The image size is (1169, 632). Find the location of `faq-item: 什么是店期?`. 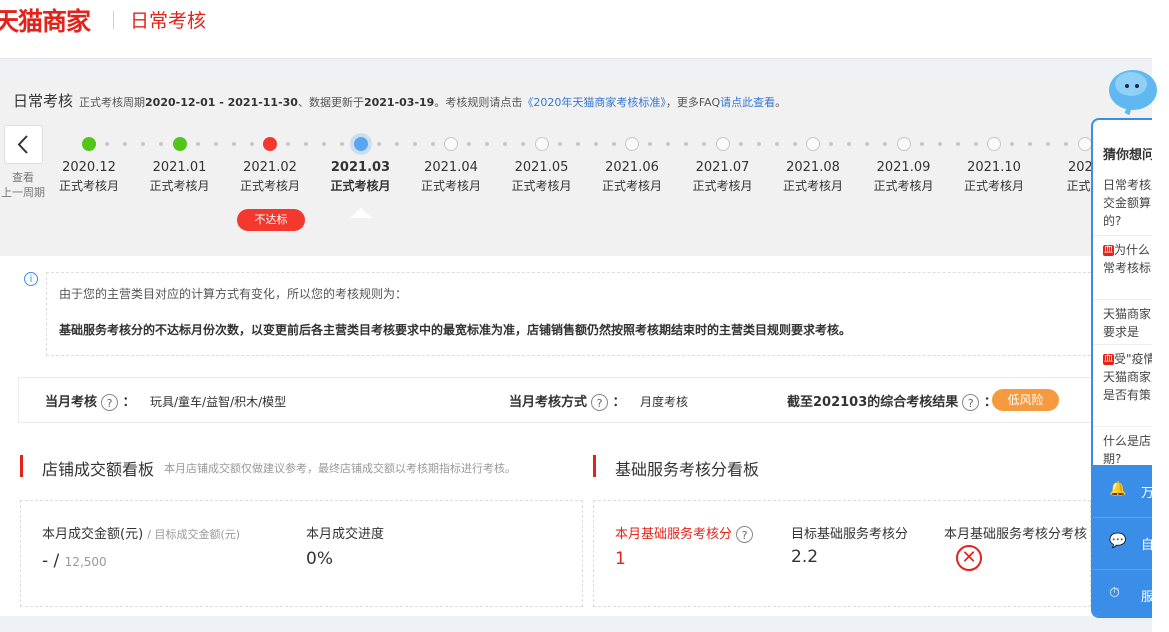

faq-item: 什么是店期? is located at coordinates (1127, 450).